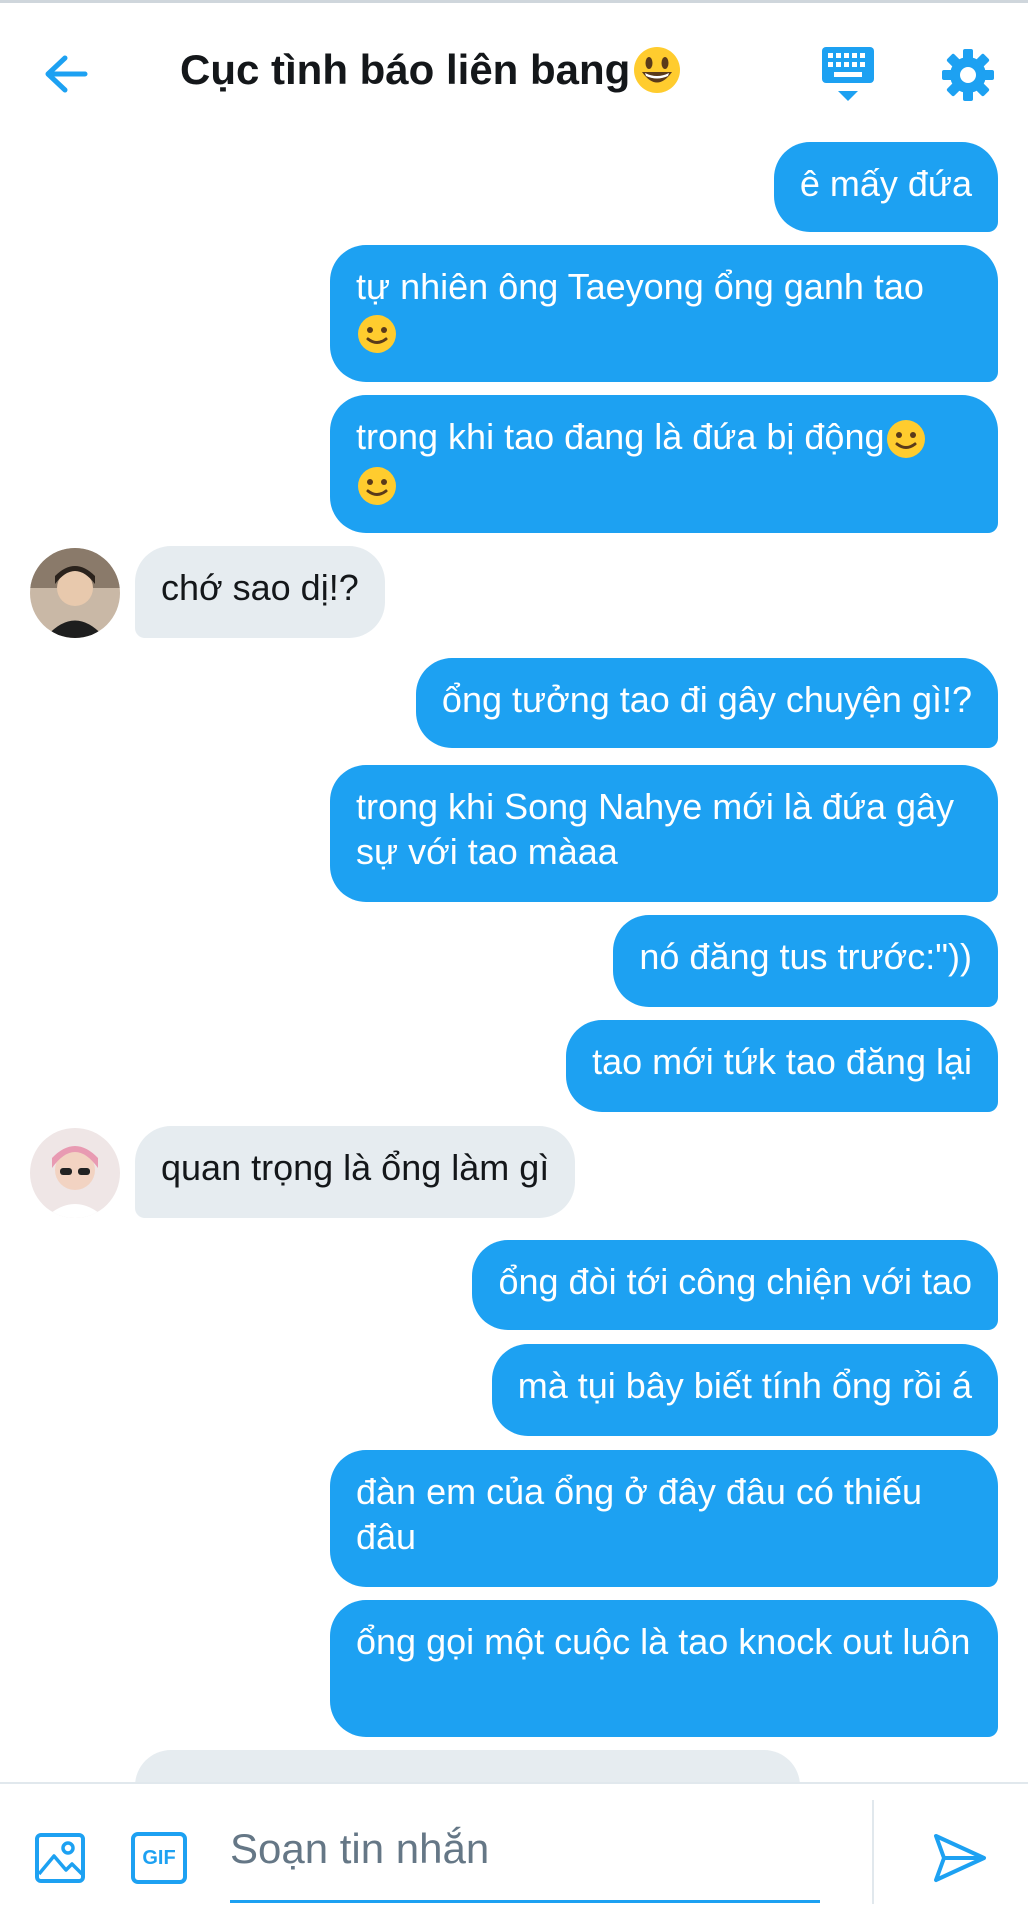 The height and width of the screenshot is (1922, 1028). Describe the element at coordinates (355, 1167) in the screenshot. I see `message-text: quan trọng là ổng làm gì` at that location.